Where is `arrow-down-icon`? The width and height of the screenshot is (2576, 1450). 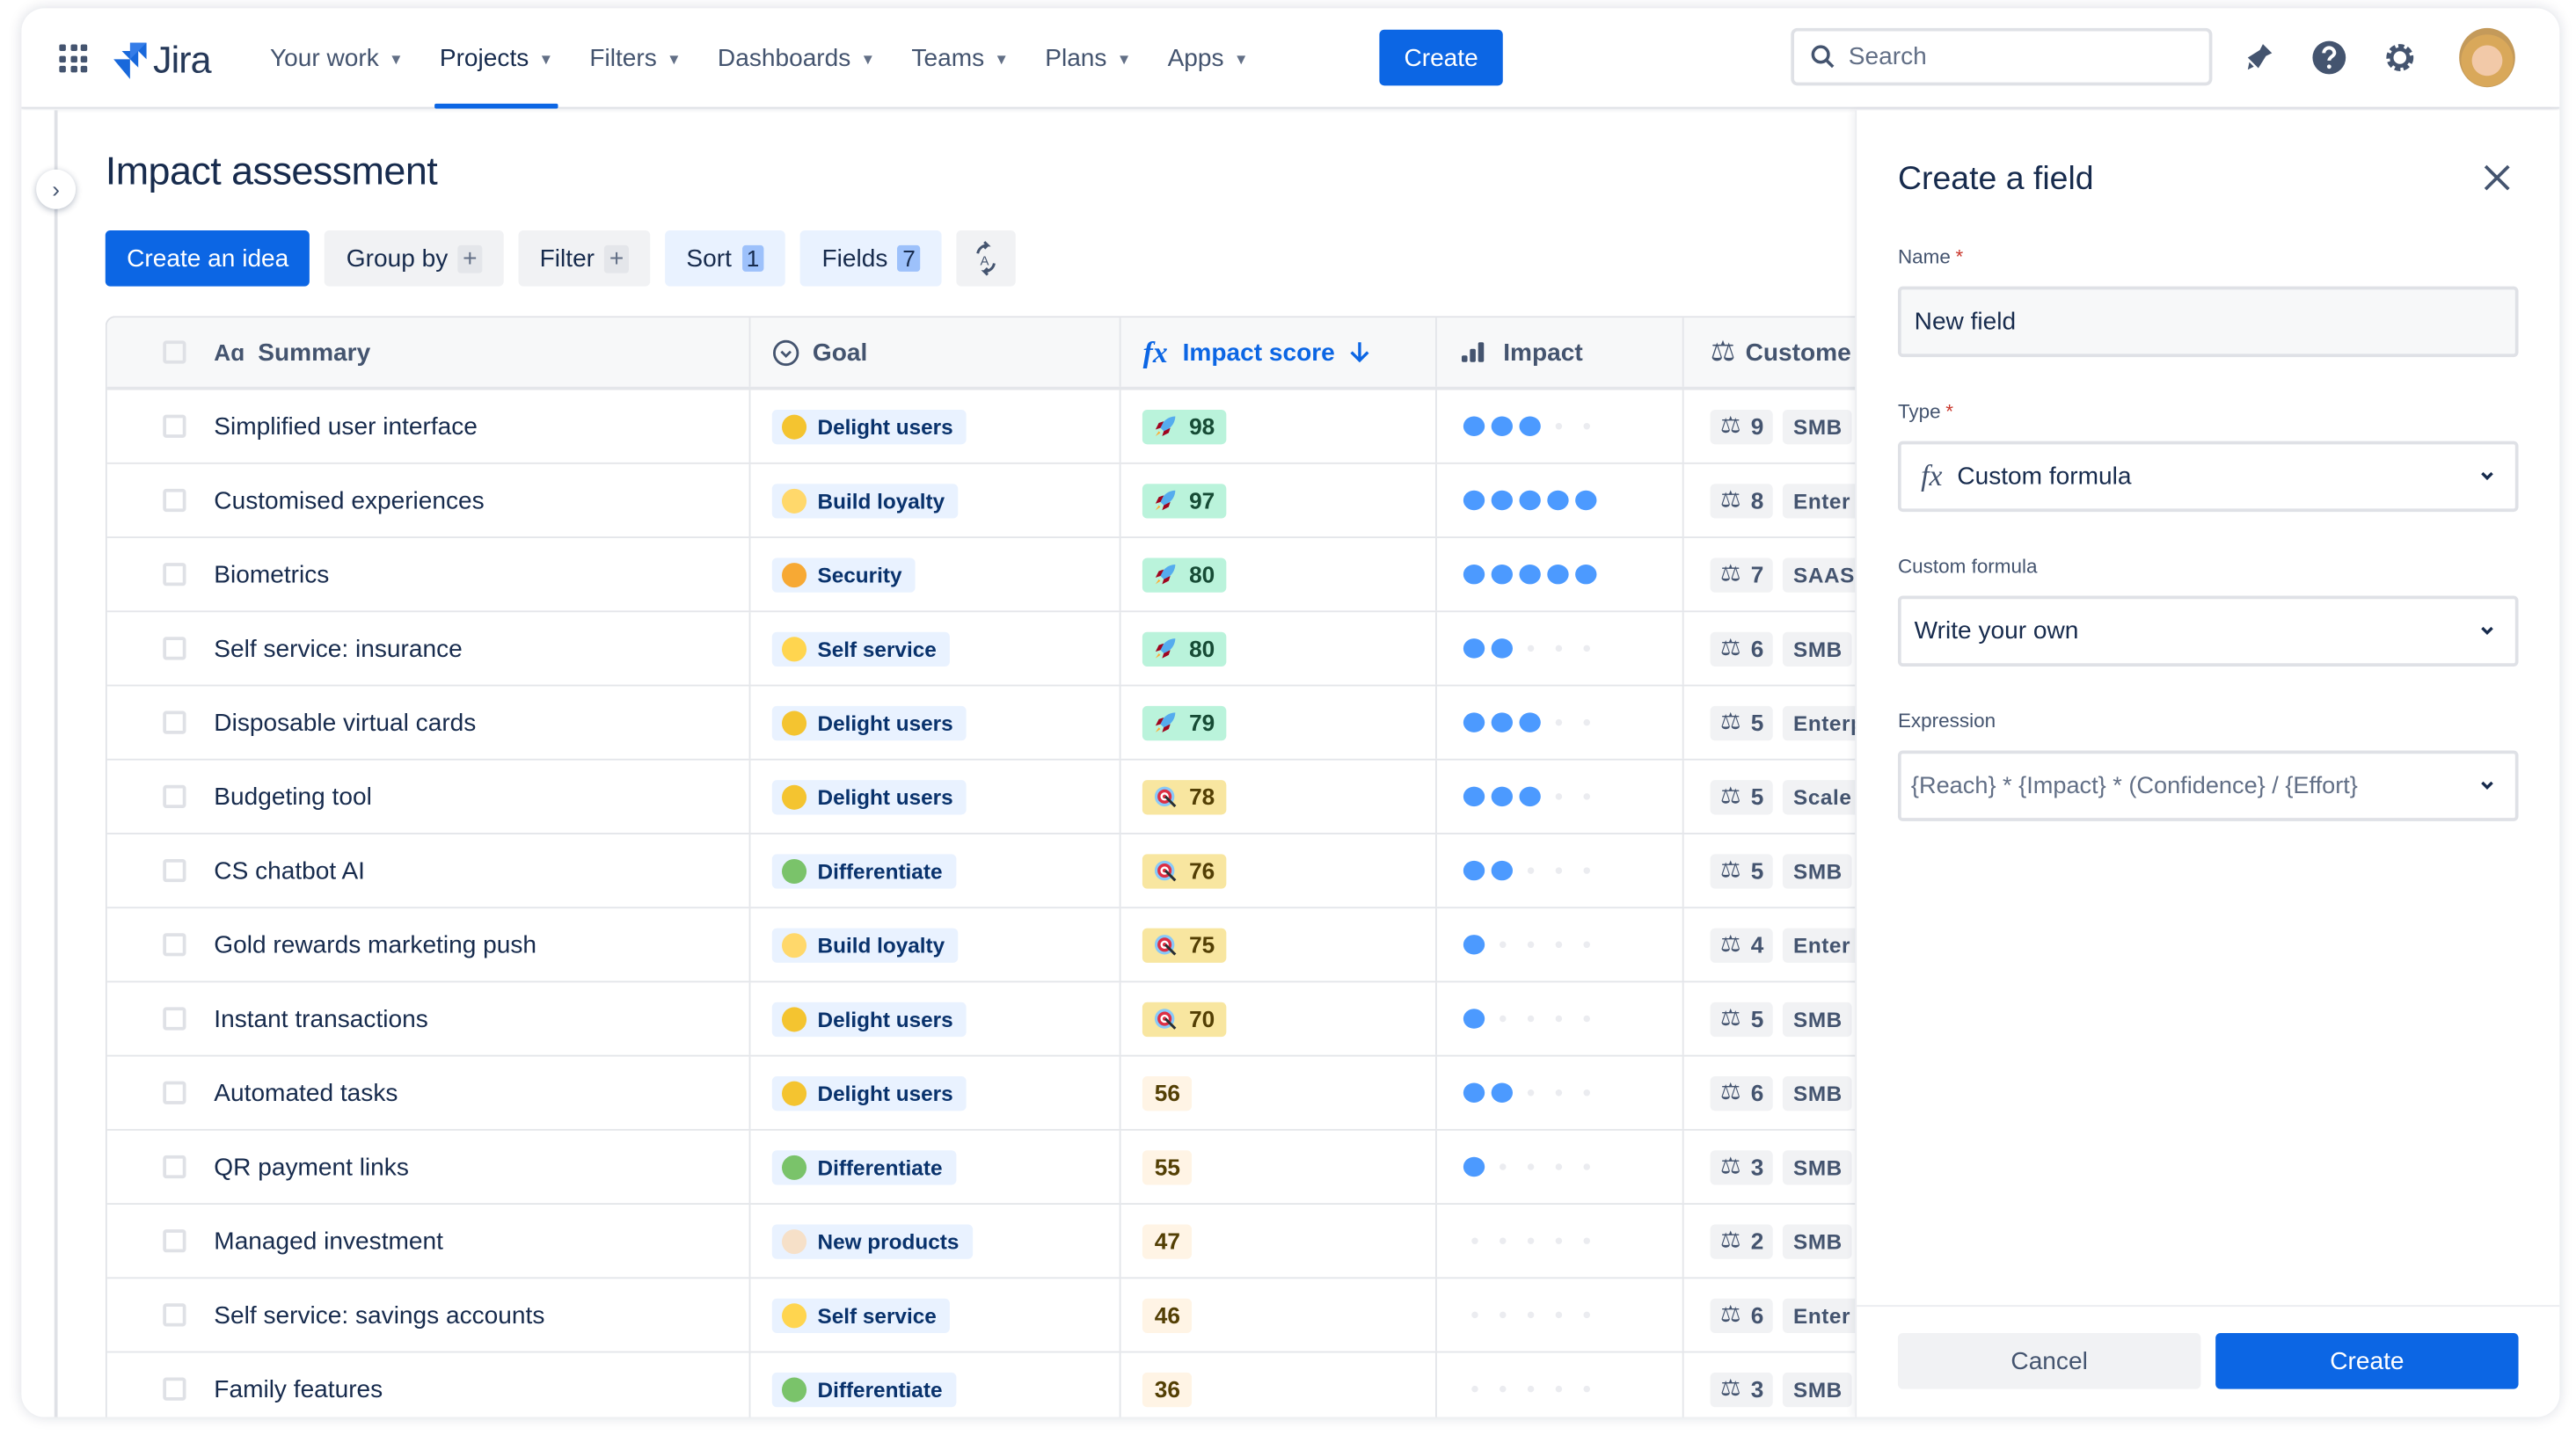 arrow-down-icon is located at coordinates (1359, 351).